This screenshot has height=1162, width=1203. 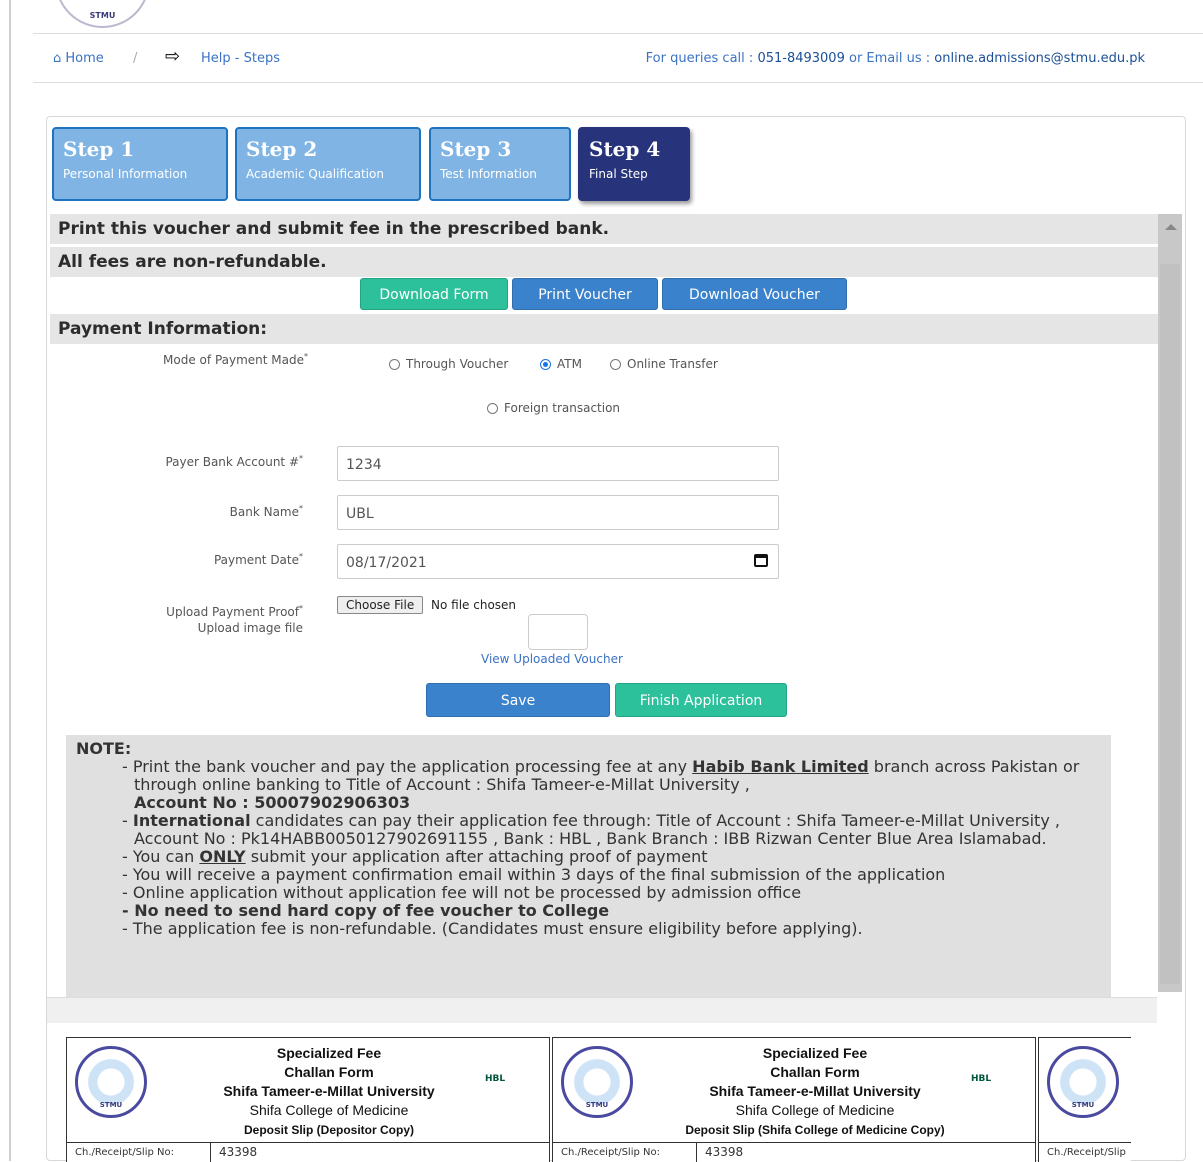 I want to click on file-chooser: Choose File No file chosen, so click(x=426, y=605).